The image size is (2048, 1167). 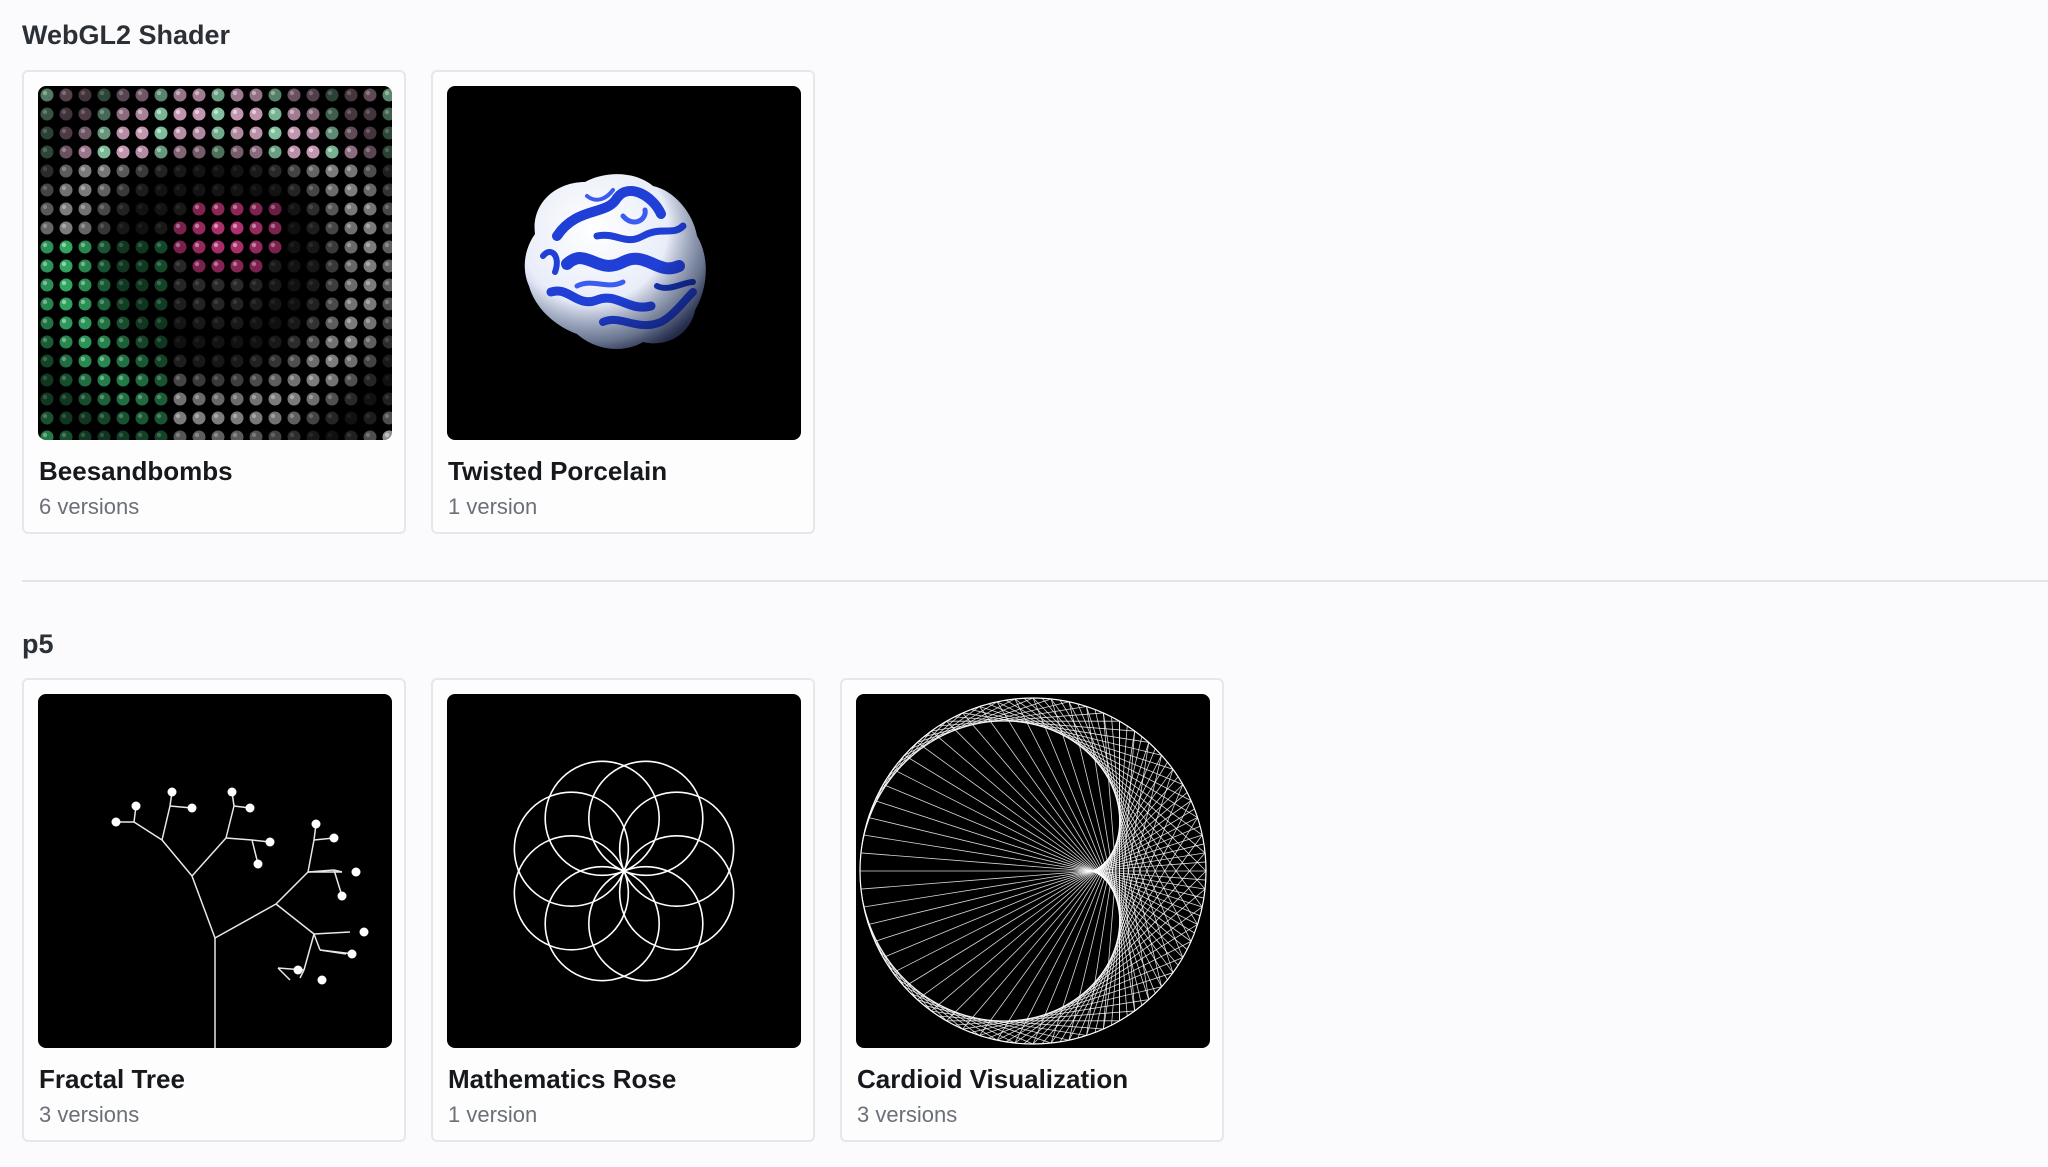 I want to click on thumbnail-beesandbombs, so click(x=215, y=263).